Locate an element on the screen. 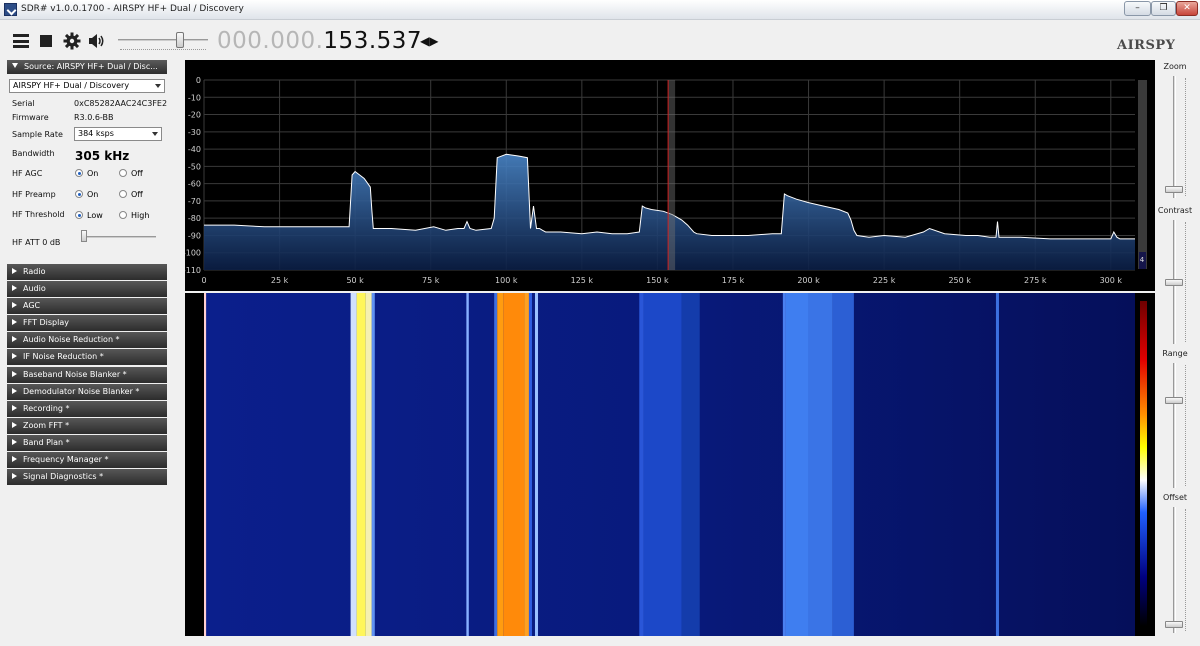 The image size is (1200, 646). device-select: AIRSPY HF+ Dual / Discovery is located at coordinates (87, 86).